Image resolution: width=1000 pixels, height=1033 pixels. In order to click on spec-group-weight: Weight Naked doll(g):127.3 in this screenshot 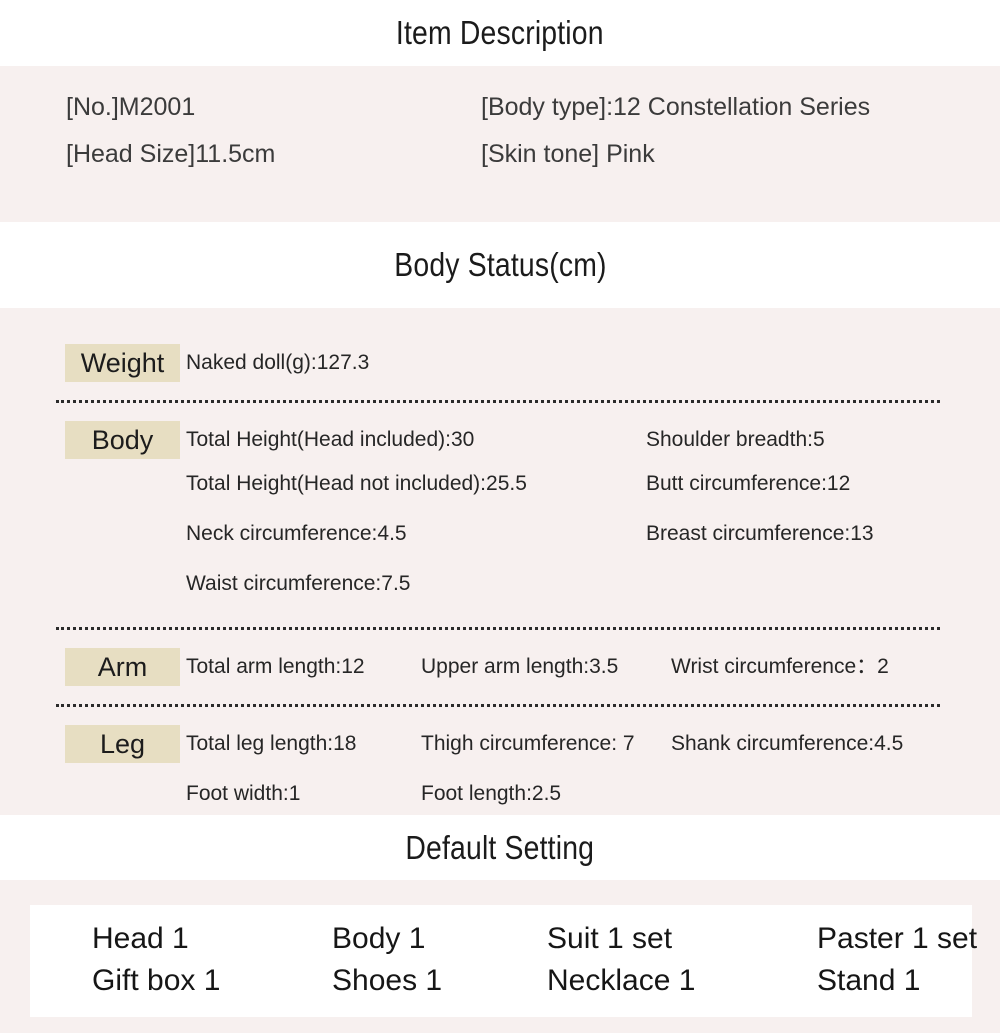, I will do `click(500, 363)`.